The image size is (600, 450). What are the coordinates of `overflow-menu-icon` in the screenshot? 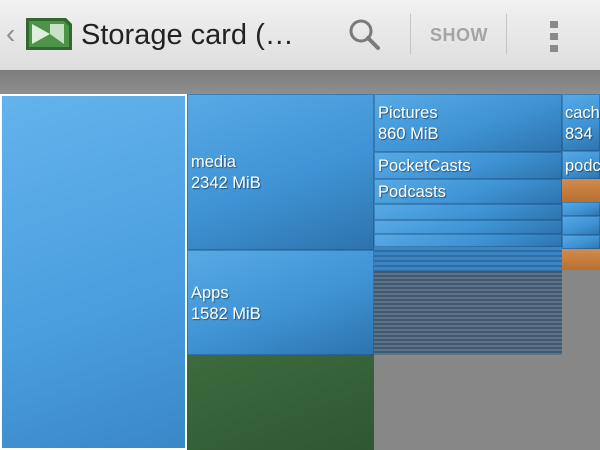 It's located at (554, 36).